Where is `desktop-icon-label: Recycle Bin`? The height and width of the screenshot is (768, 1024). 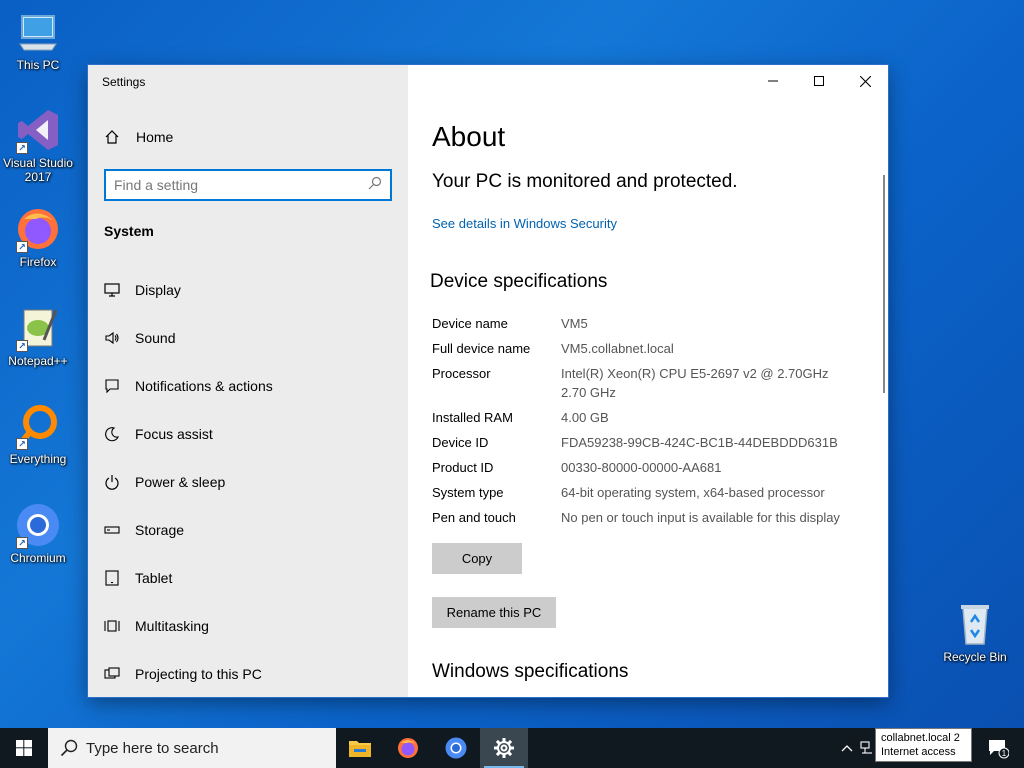
desktop-icon-label: Recycle Bin is located at coordinates (975, 657).